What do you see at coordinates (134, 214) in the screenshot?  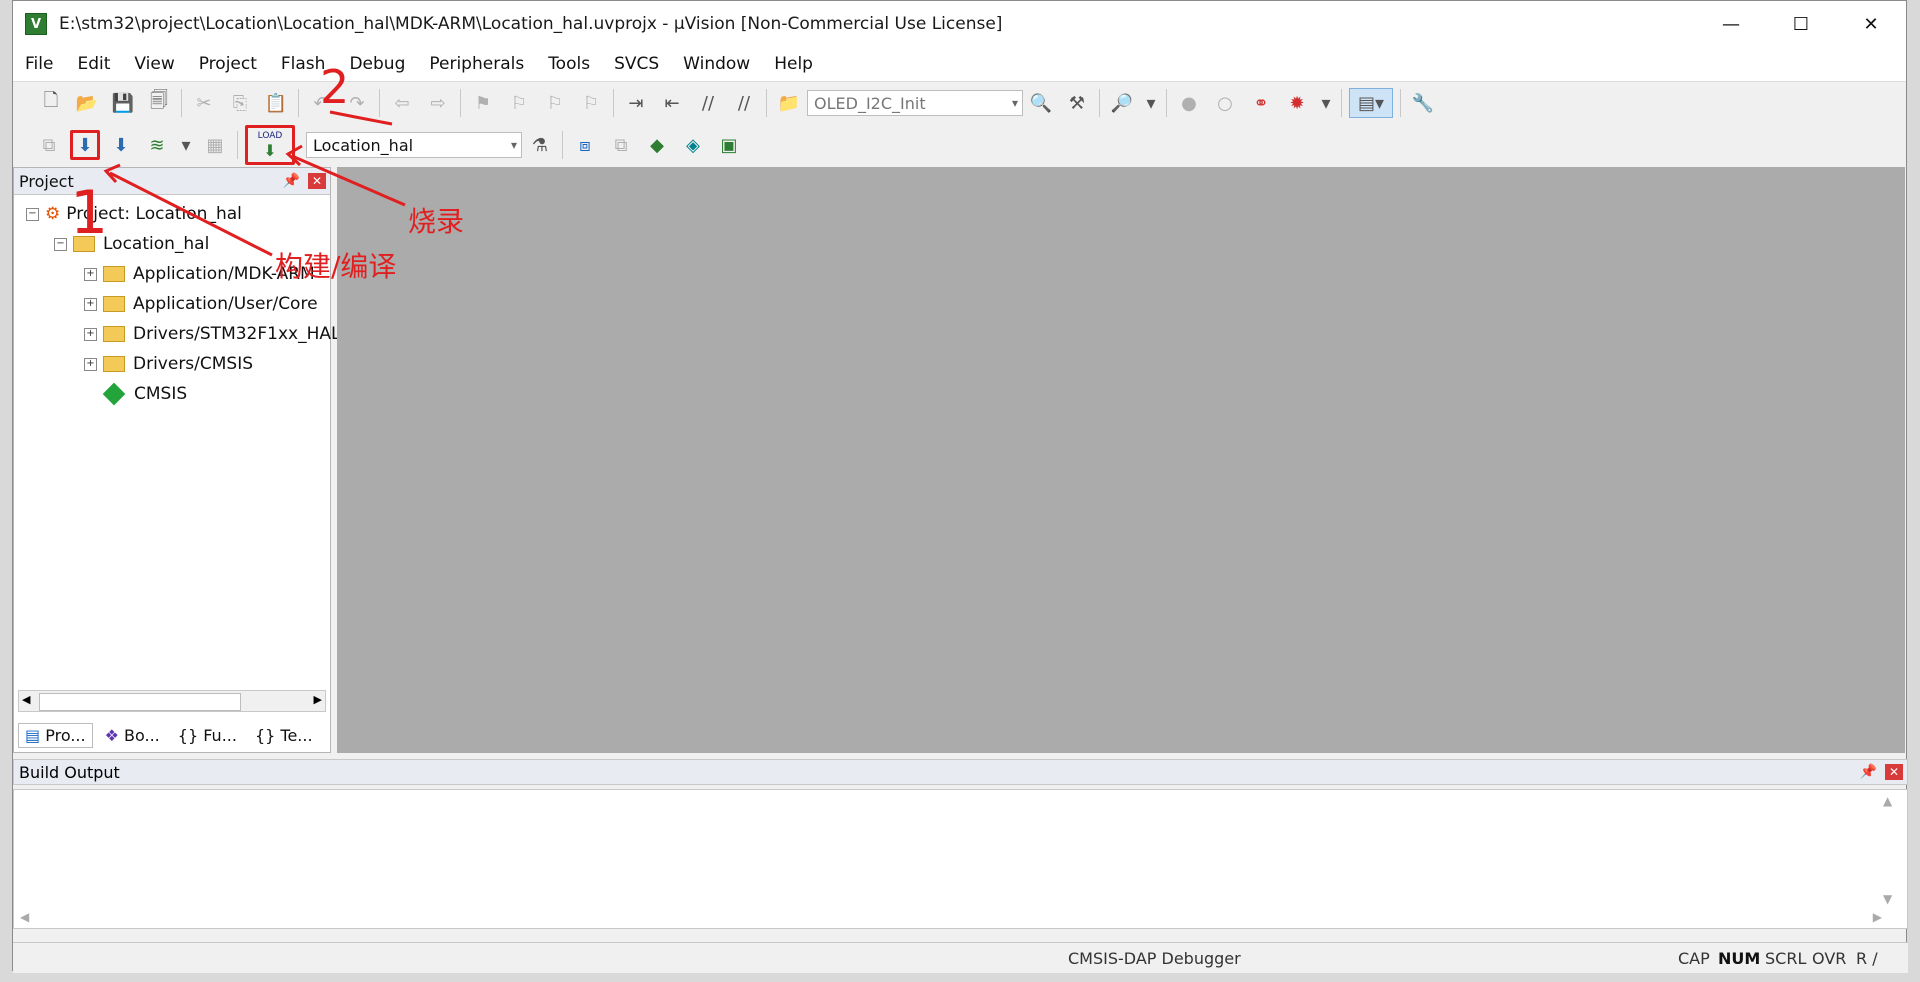 I see `tree-root: − ⚙ Project: Location_hal` at bounding box center [134, 214].